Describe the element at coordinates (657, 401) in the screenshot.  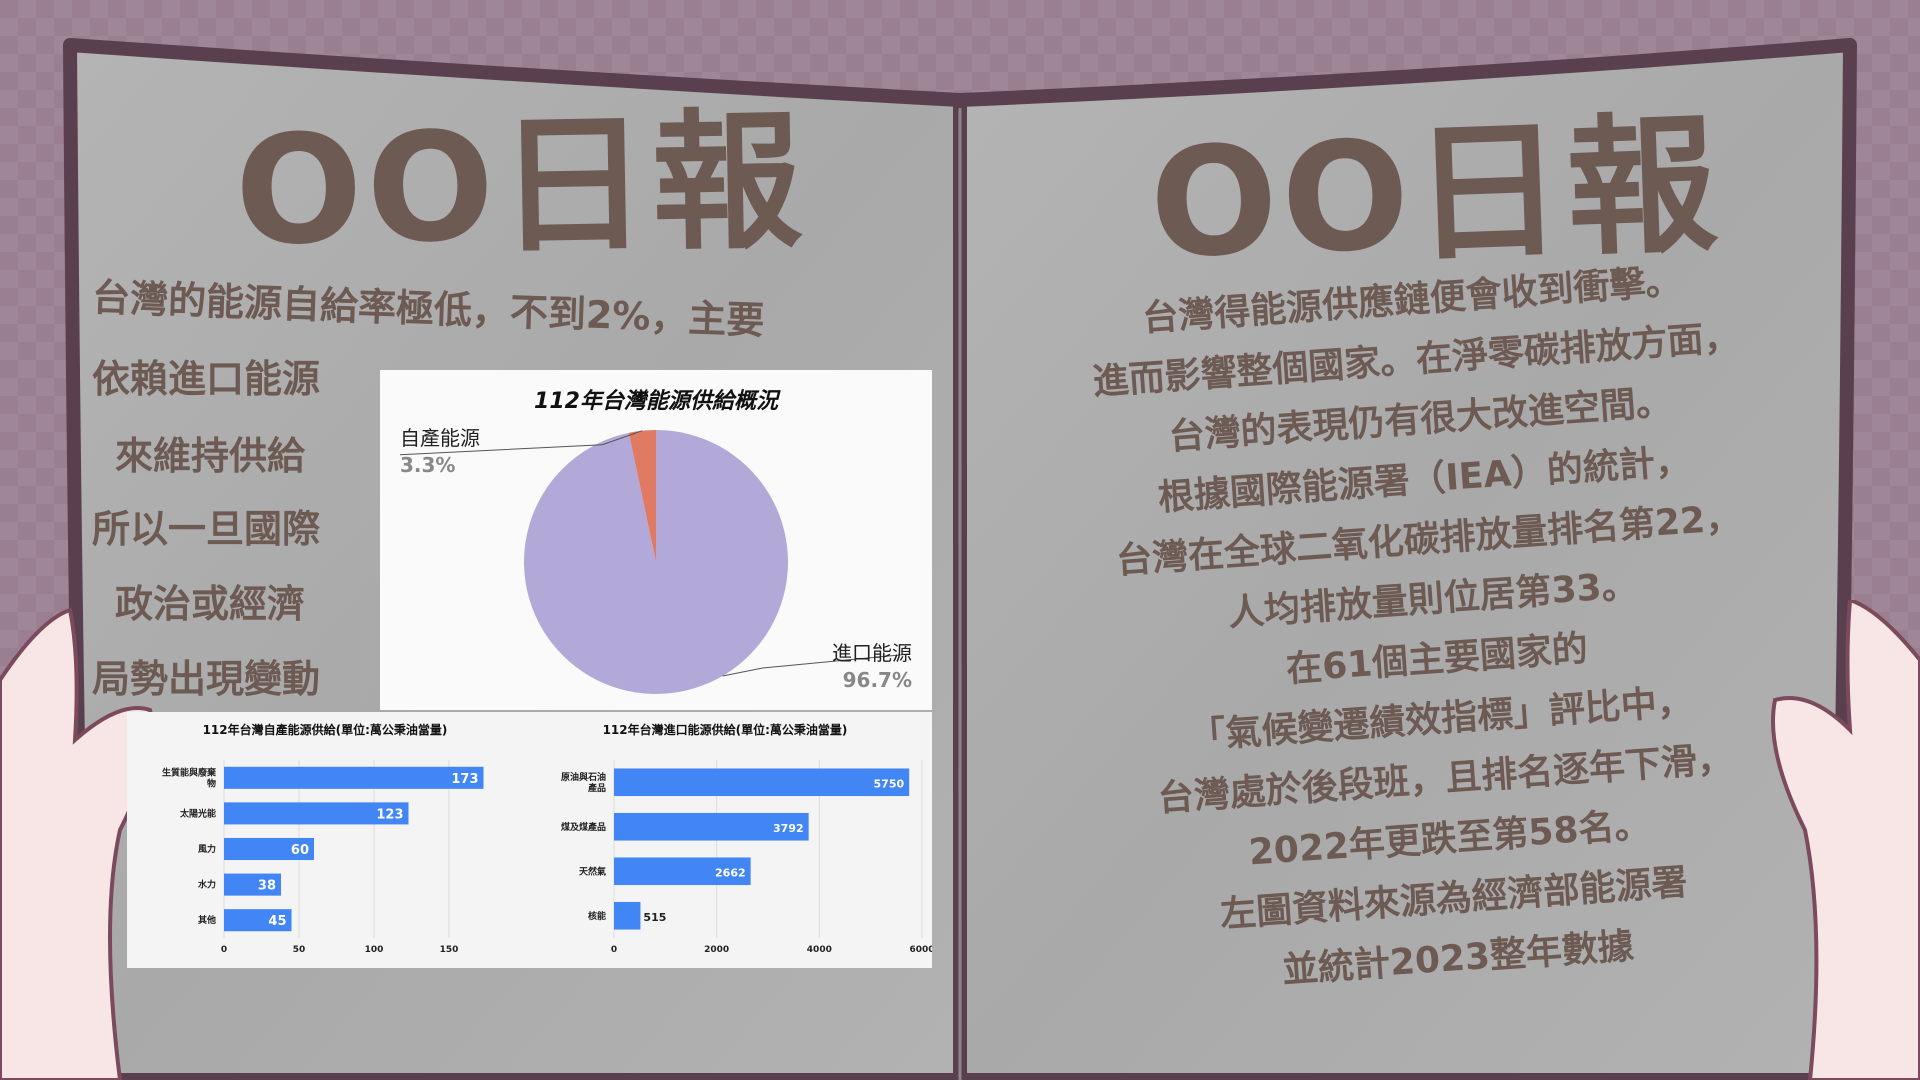
I see `pie-title: 112年台灣能源供給概況` at that location.